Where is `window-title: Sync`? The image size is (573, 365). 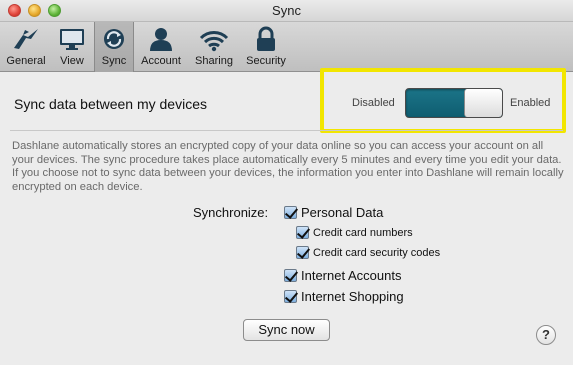
window-title: Sync is located at coordinates (286, 10).